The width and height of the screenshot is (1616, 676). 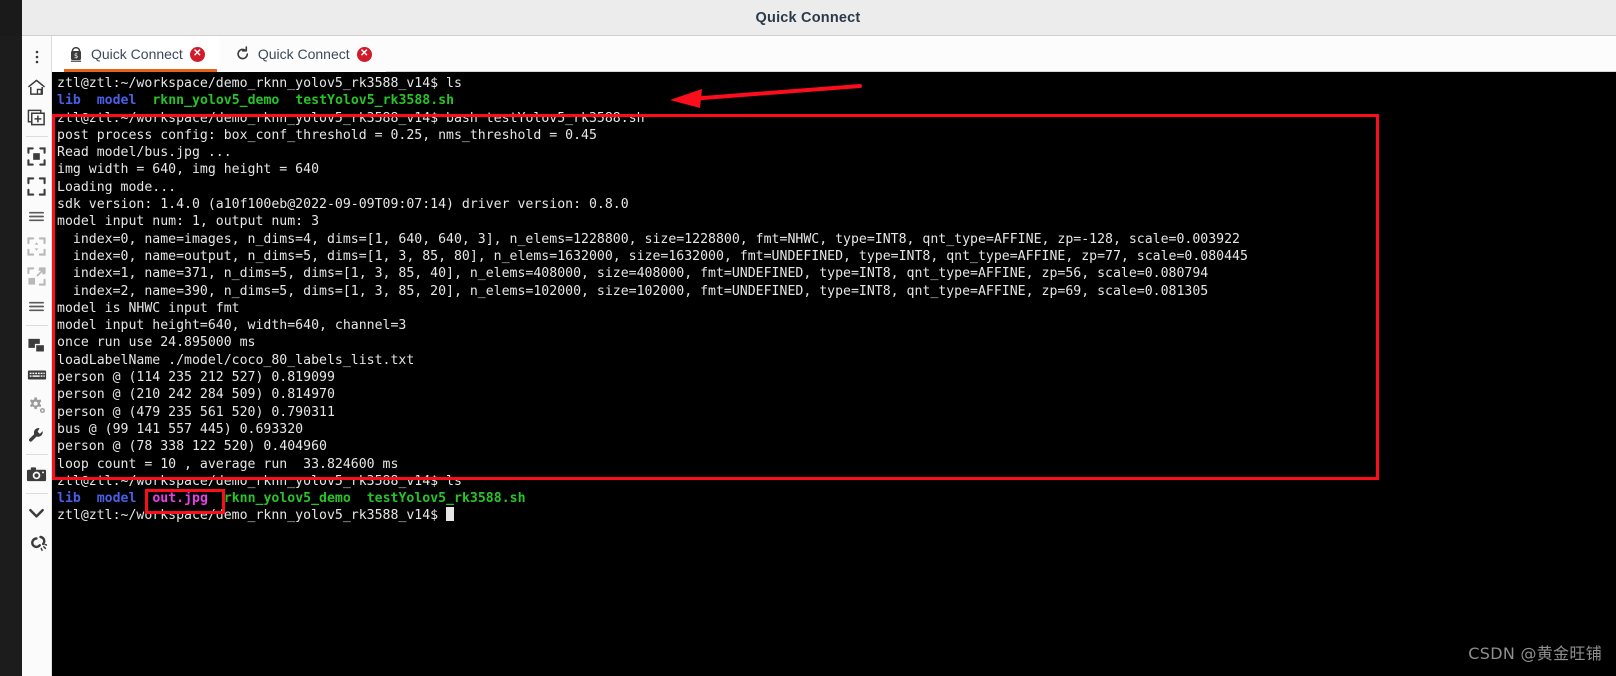 What do you see at coordinates (11, 18) in the screenshot?
I see `titlebar-left-shadow` at bounding box center [11, 18].